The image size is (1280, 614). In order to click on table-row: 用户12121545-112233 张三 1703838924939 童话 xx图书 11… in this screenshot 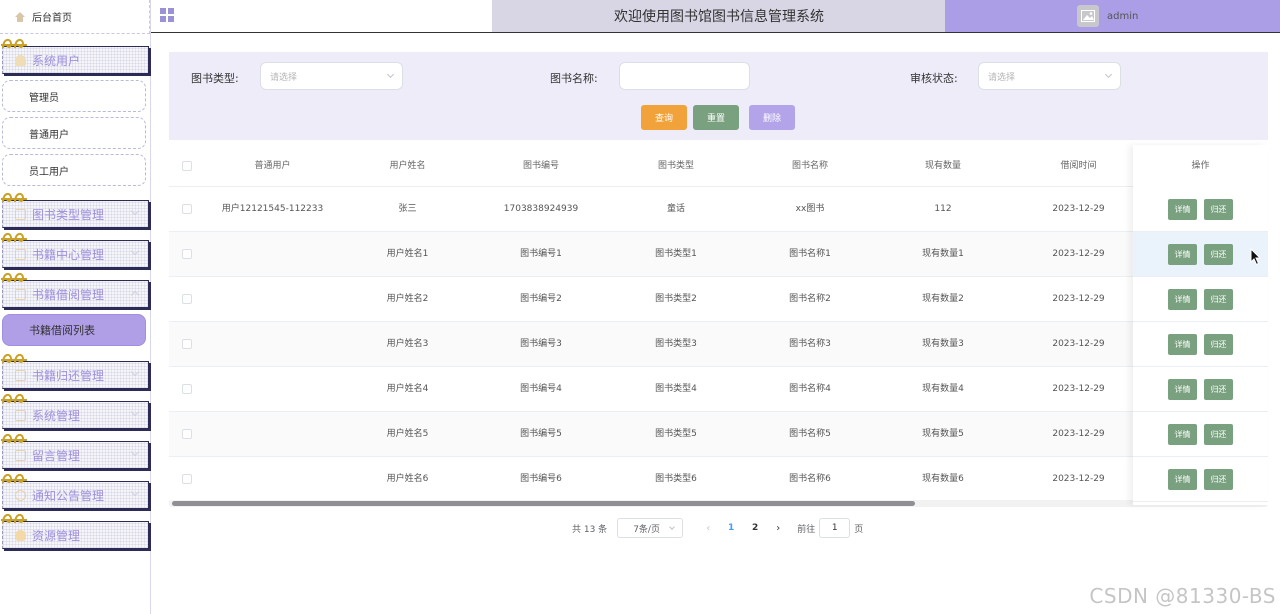, I will do `click(718, 209)`.